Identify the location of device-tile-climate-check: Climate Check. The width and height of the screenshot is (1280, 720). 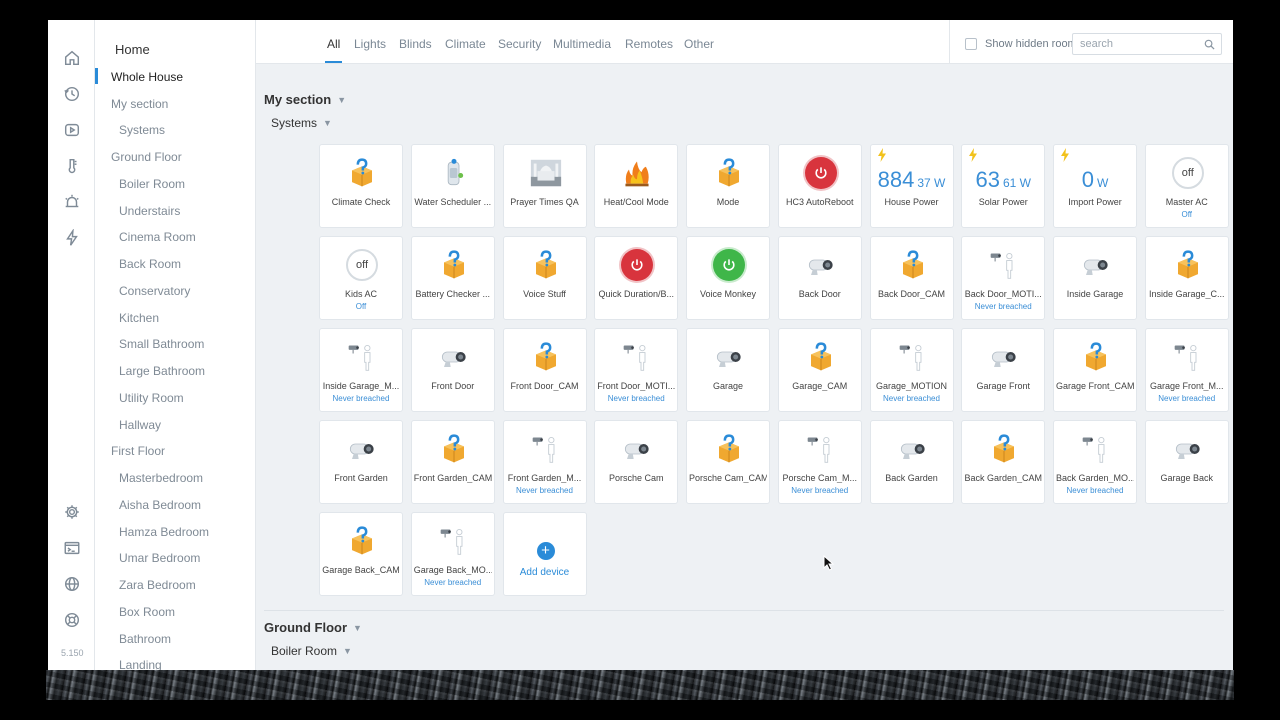
(361, 186).